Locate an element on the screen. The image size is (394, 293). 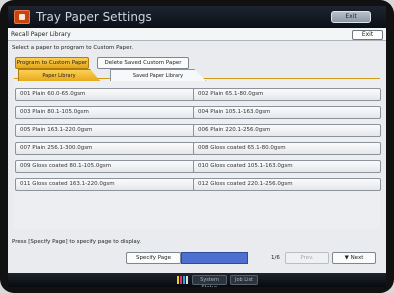
paper-item-001: 001 Plain 60.0-65.0gsm is located at coordinates (109, 94).